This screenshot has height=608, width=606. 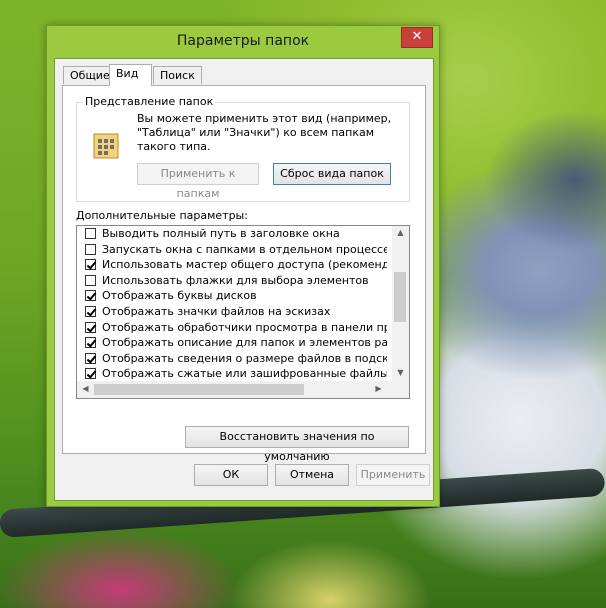 I want to click on list-item: Отображать буквы дисков, so click(x=232, y=296).